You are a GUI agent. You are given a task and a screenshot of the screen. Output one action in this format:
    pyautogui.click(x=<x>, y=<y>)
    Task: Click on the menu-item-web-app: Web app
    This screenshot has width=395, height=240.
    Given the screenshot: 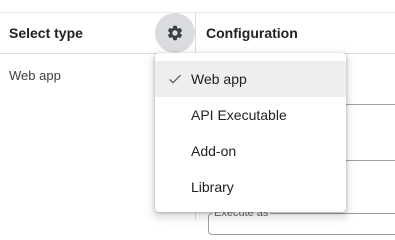 What is the action you would take?
    pyautogui.click(x=250, y=79)
    